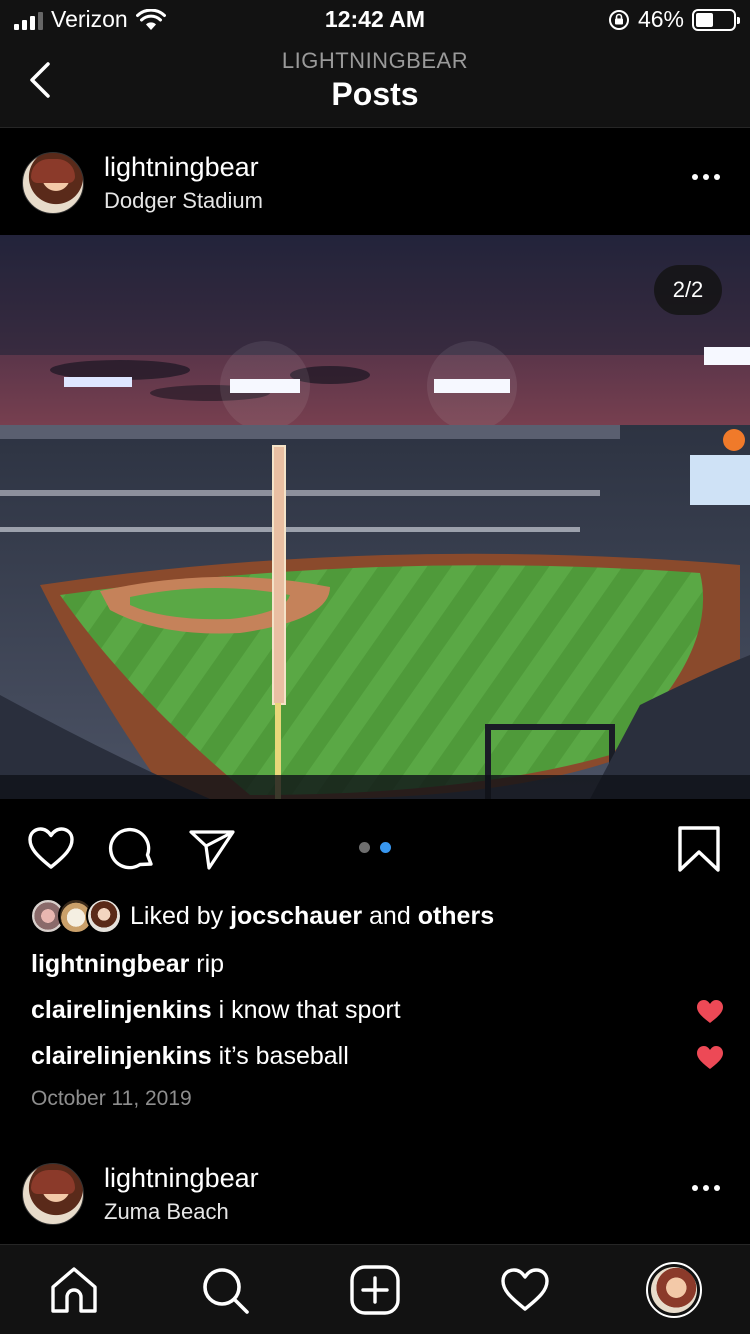  What do you see at coordinates (456, 916) in the screenshot?
I see `likes-others: others` at bounding box center [456, 916].